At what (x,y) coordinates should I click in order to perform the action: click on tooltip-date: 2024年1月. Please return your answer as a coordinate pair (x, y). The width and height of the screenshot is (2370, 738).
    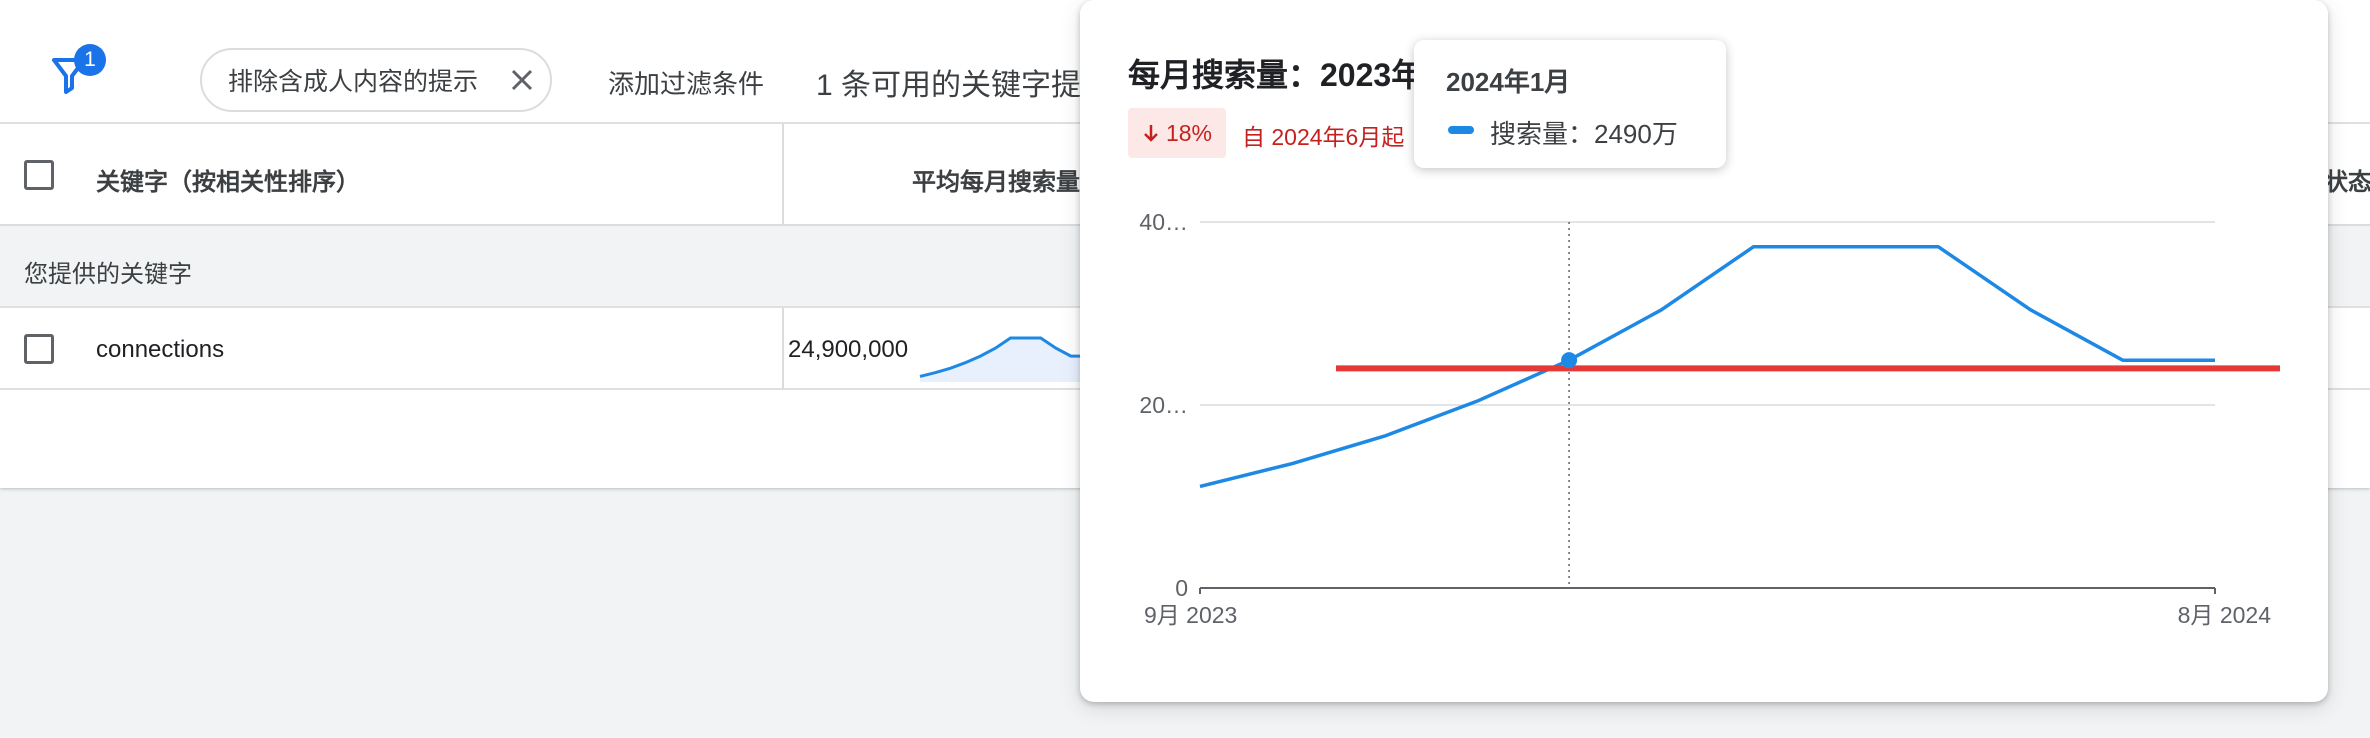
    Looking at the image, I should click on (1508, 82).